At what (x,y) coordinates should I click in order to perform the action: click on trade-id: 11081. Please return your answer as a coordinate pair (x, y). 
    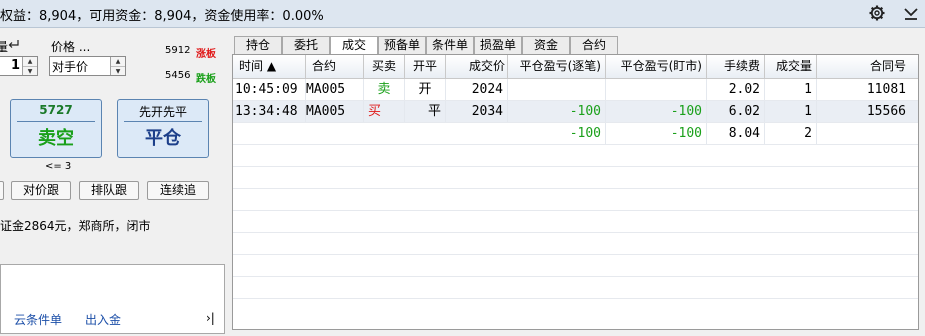
    Looking at the image, I should click on (886, 89).